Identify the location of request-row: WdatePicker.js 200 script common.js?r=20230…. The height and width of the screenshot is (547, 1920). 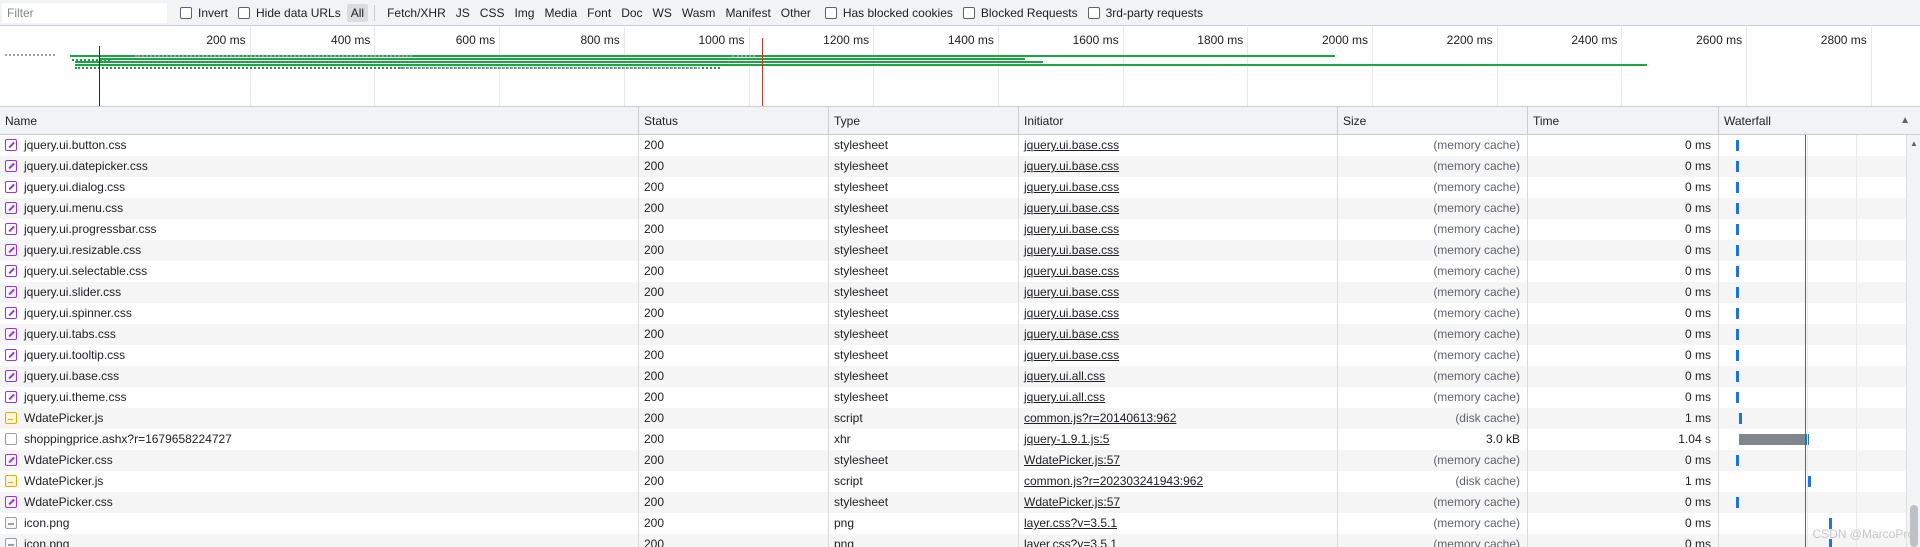
(960, 481).